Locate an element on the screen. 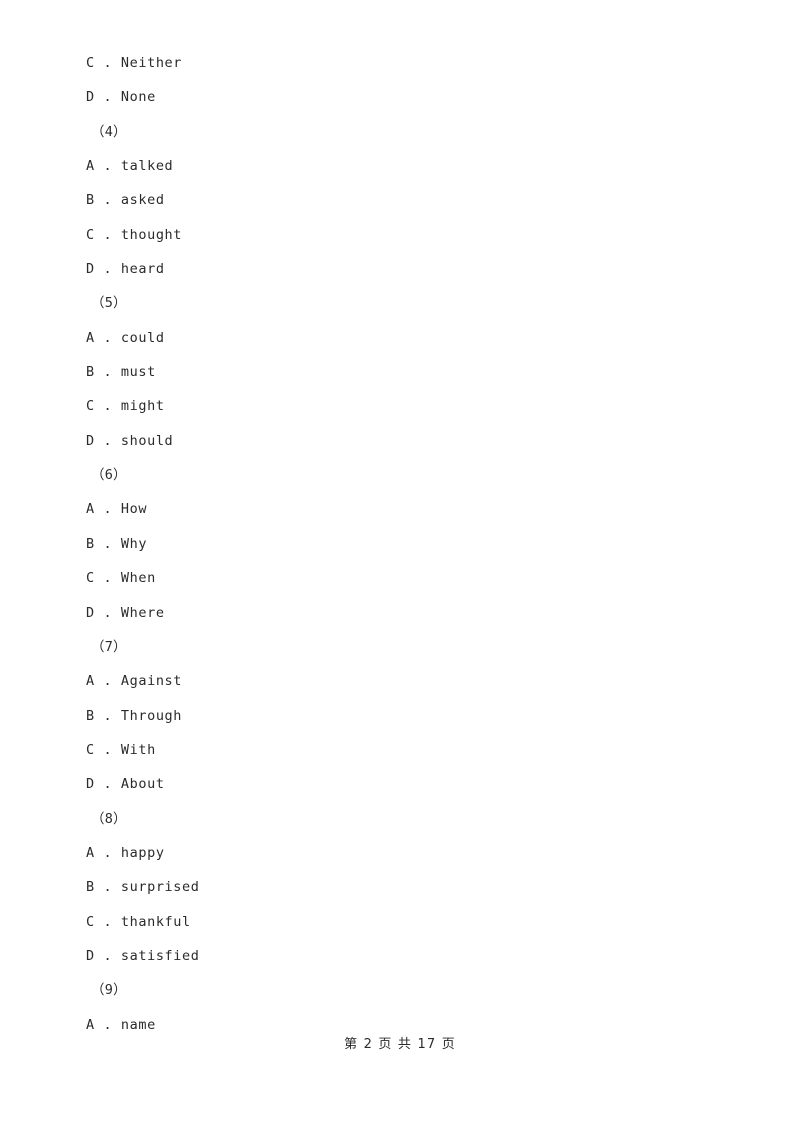 The width and height of the screenshot is (800, 1132). answer-option: D . heard is located at coordinates (125, 269).